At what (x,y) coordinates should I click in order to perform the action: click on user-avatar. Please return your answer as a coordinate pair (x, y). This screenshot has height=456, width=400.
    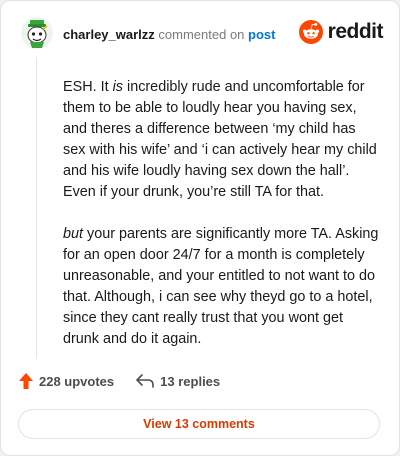
    Looking at the image, I should click on (37, 33).